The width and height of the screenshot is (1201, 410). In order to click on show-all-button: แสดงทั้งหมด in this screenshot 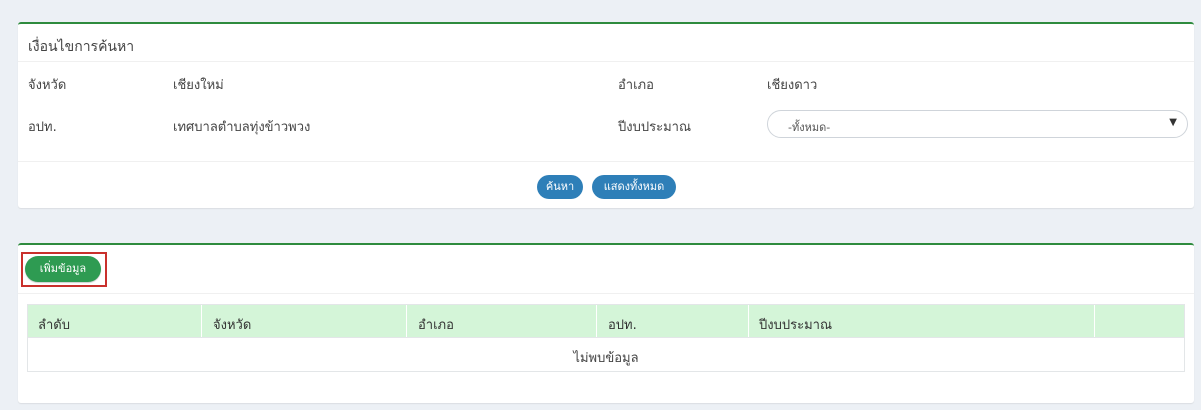, I will do `click(634, 187)`.